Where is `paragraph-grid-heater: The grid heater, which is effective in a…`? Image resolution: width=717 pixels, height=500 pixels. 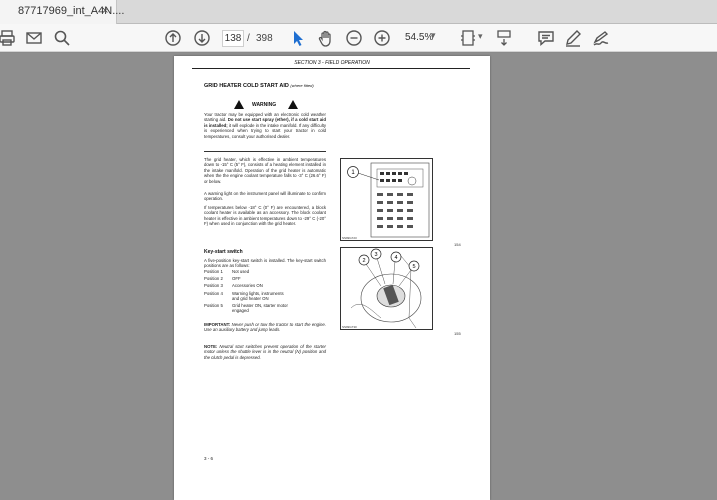 paragraph-grid-heater: The grid heater, which is effective in a… is located at coordinates (265, 170).